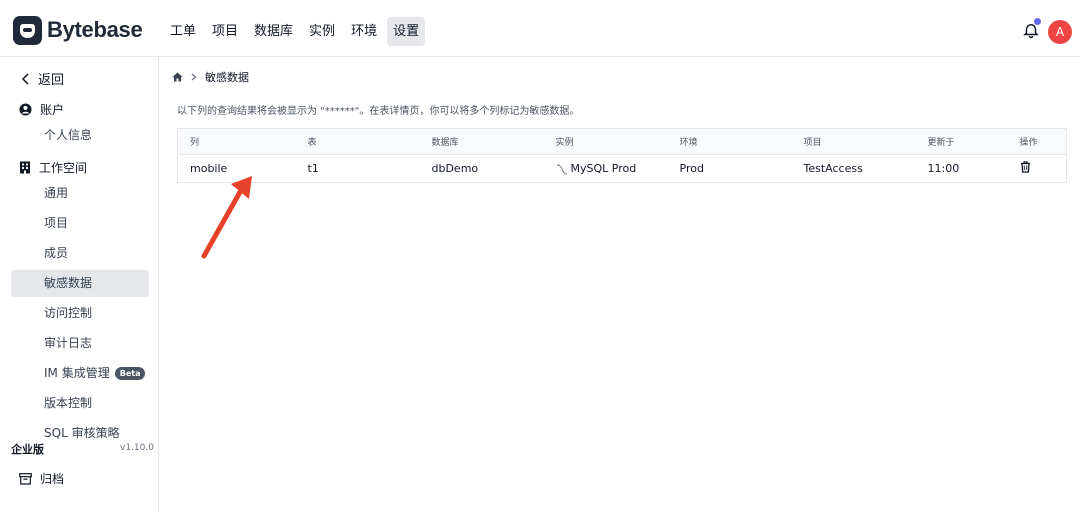  What do you see at coordinates (68, 135) in the screenshot?
I see `sidebar-item-label: 个人信息` at bounding box center [68, 135].